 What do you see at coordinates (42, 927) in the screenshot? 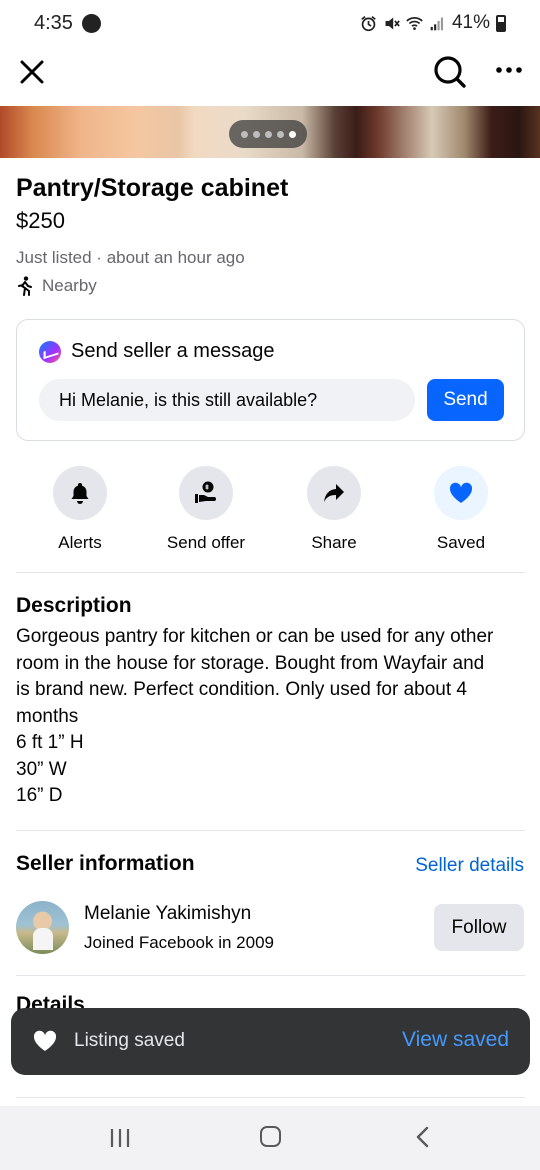
I see `avatar` at bounding box center [42, 927].